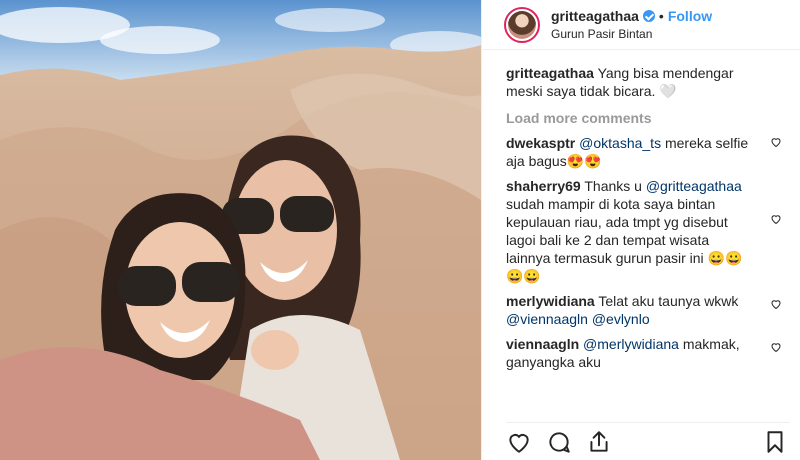 Image resolution: width=800 pixels, height=460 pixels. I want to click on load-more-comments-button: Load more comments, so click(645, 118).